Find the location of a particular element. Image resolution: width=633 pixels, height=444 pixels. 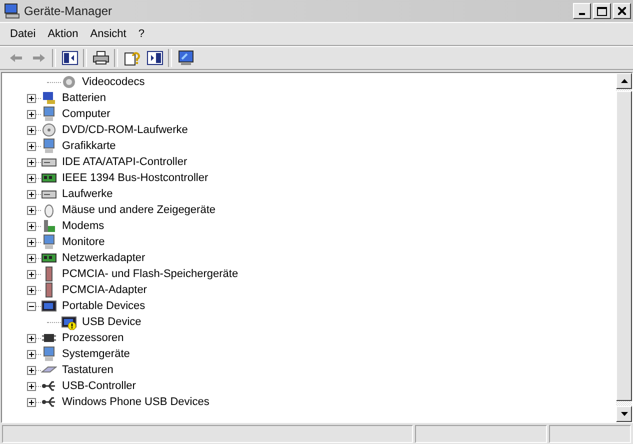

printer-icon is located at coordinates (100, 58).